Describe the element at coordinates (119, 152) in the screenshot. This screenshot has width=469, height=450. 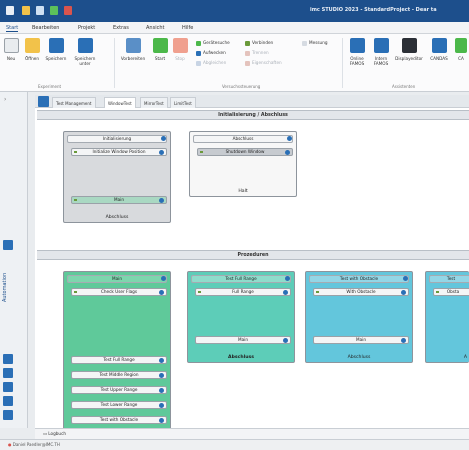
I see `step-initialize-window-position: Initialize Window Position` at that location.